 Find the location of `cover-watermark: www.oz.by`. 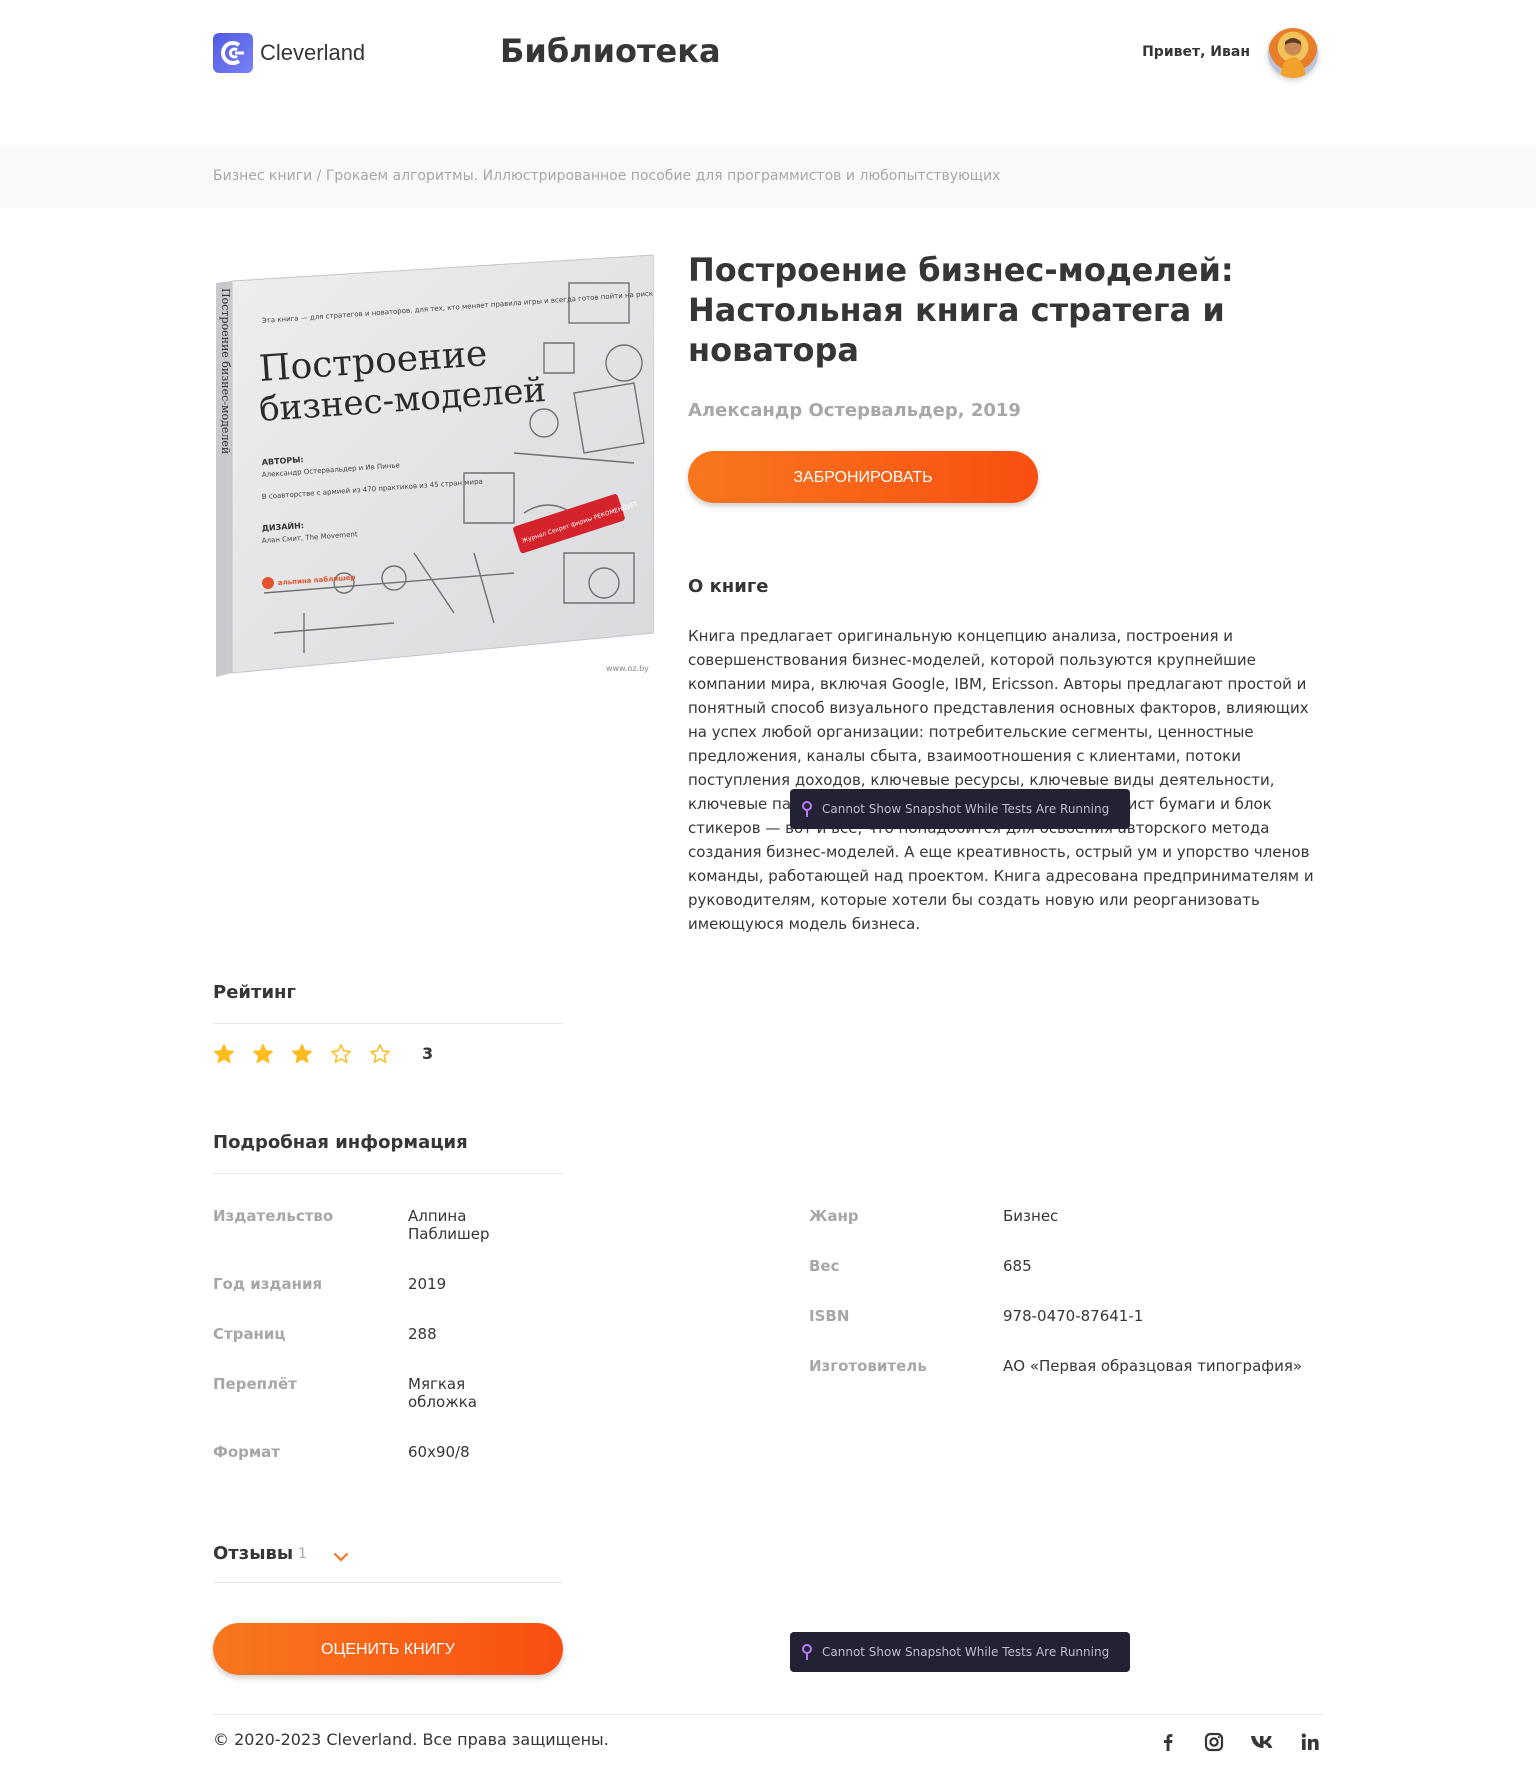

cover-watermark: www.oz.by is located at coordinates (627, 668).